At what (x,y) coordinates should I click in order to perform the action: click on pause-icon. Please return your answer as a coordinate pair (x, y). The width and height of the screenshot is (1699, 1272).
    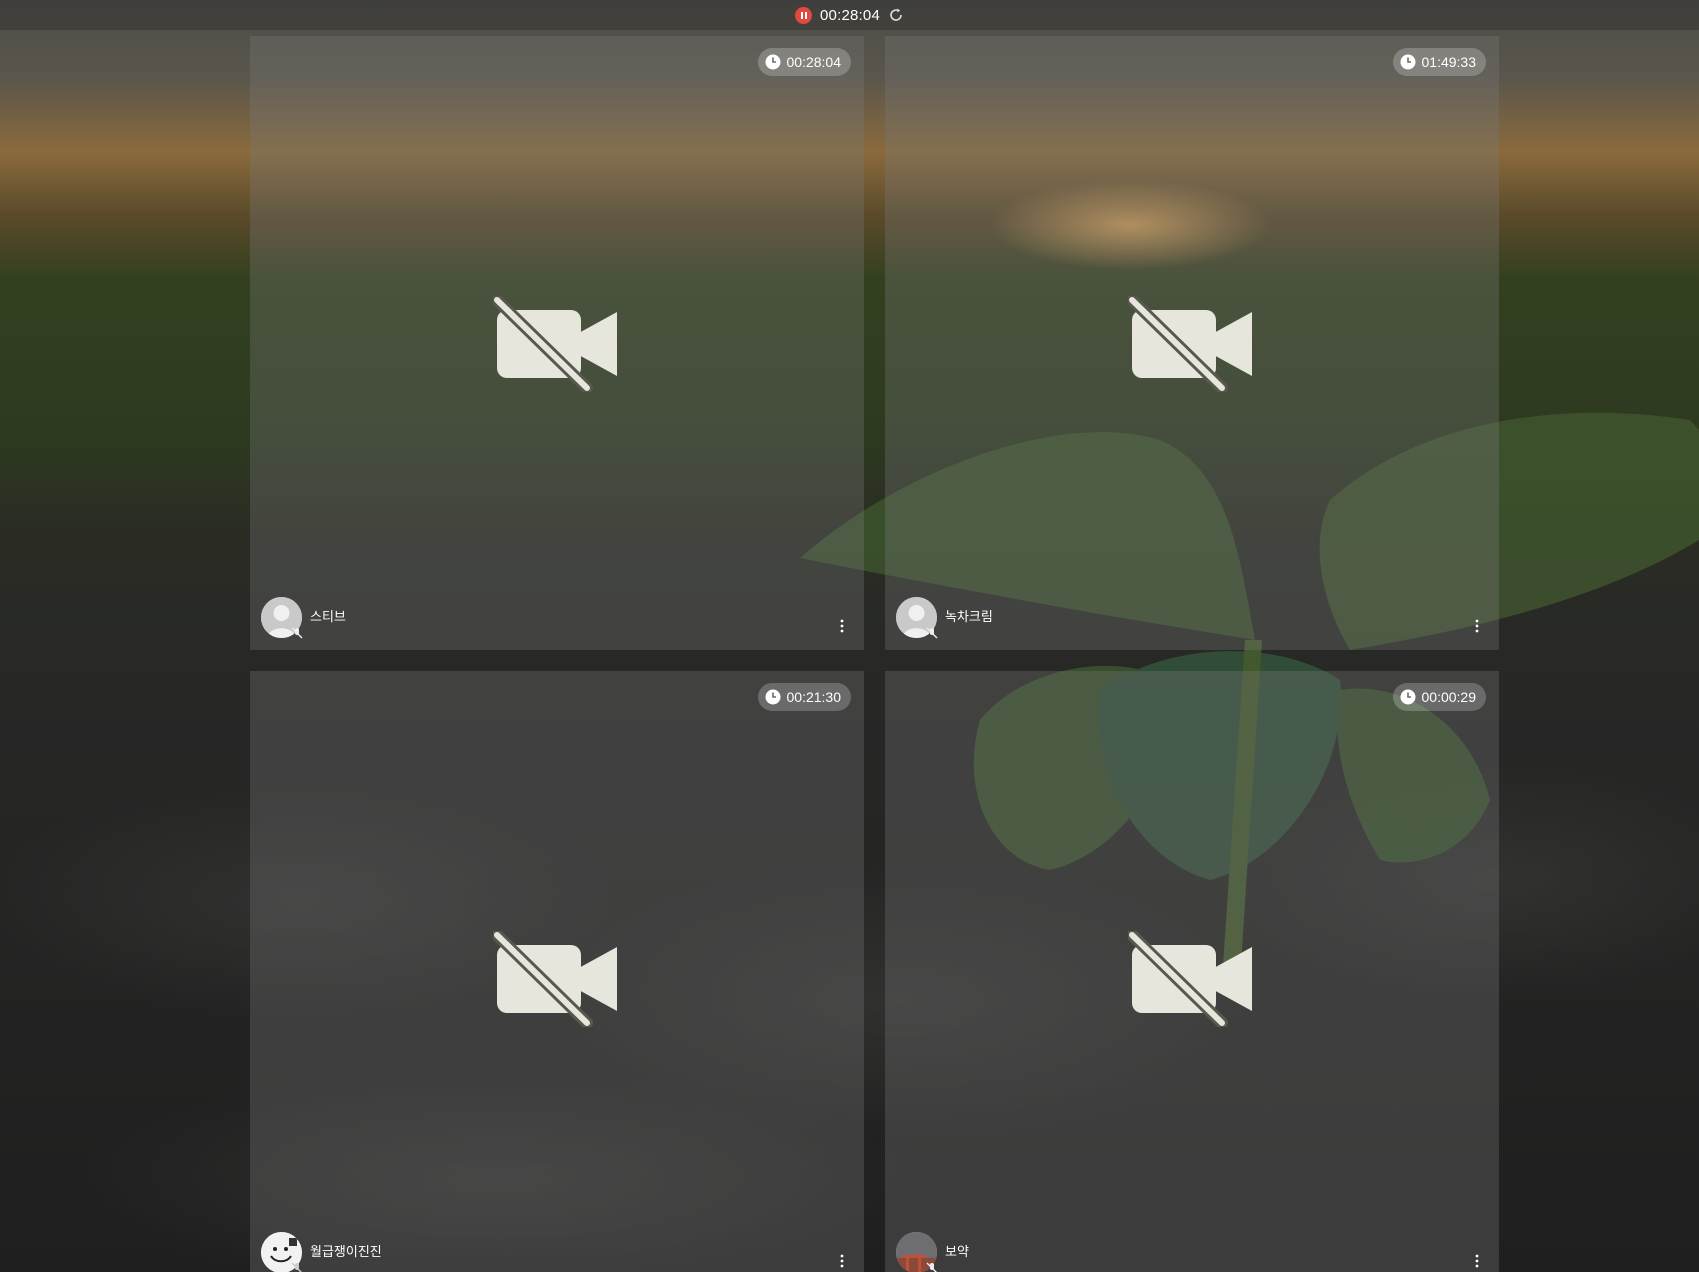
    Looking at the image, I should click on (803, 15).